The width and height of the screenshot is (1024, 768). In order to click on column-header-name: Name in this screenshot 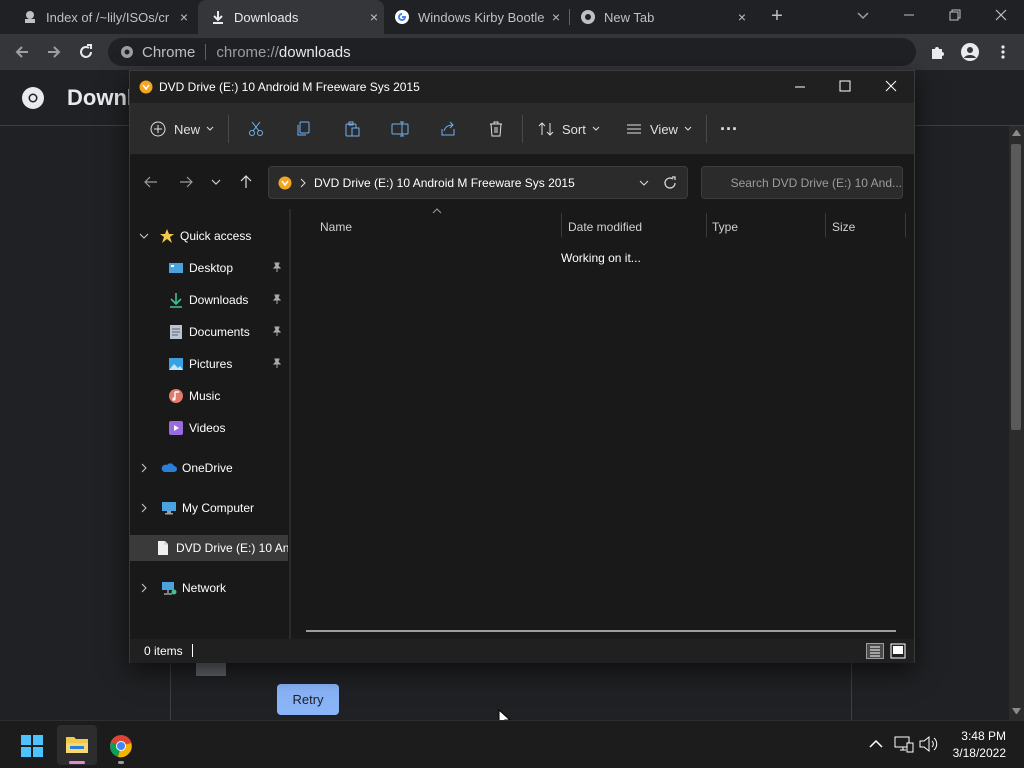, I will do `click(336, 227)`.